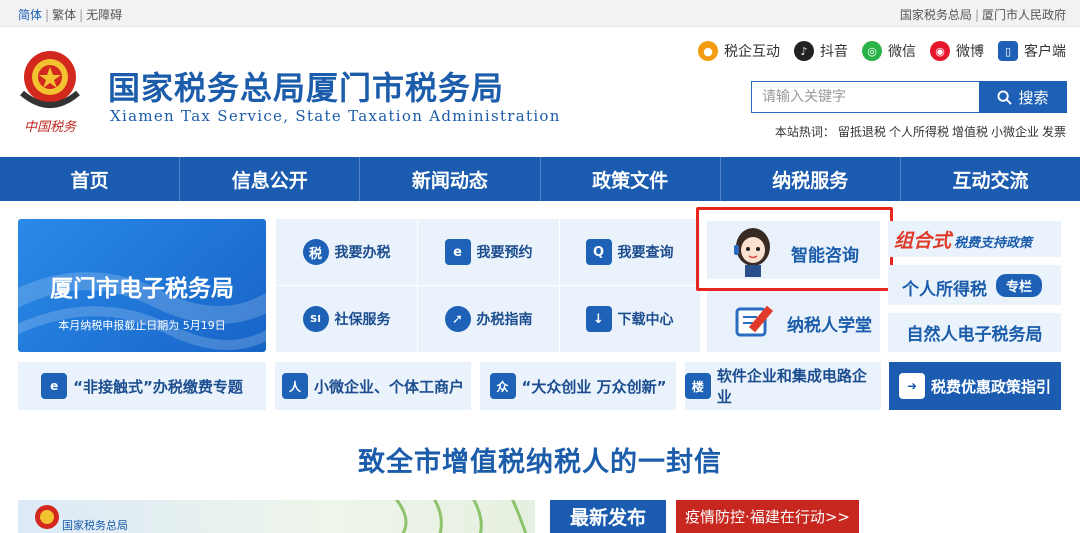 The height and width of the screenshot is (533, 1080). What do you see at coordinates (862, 132) in the screenshot?
I see `hot-word: 留抵退税` at bounding box center [862, 132].